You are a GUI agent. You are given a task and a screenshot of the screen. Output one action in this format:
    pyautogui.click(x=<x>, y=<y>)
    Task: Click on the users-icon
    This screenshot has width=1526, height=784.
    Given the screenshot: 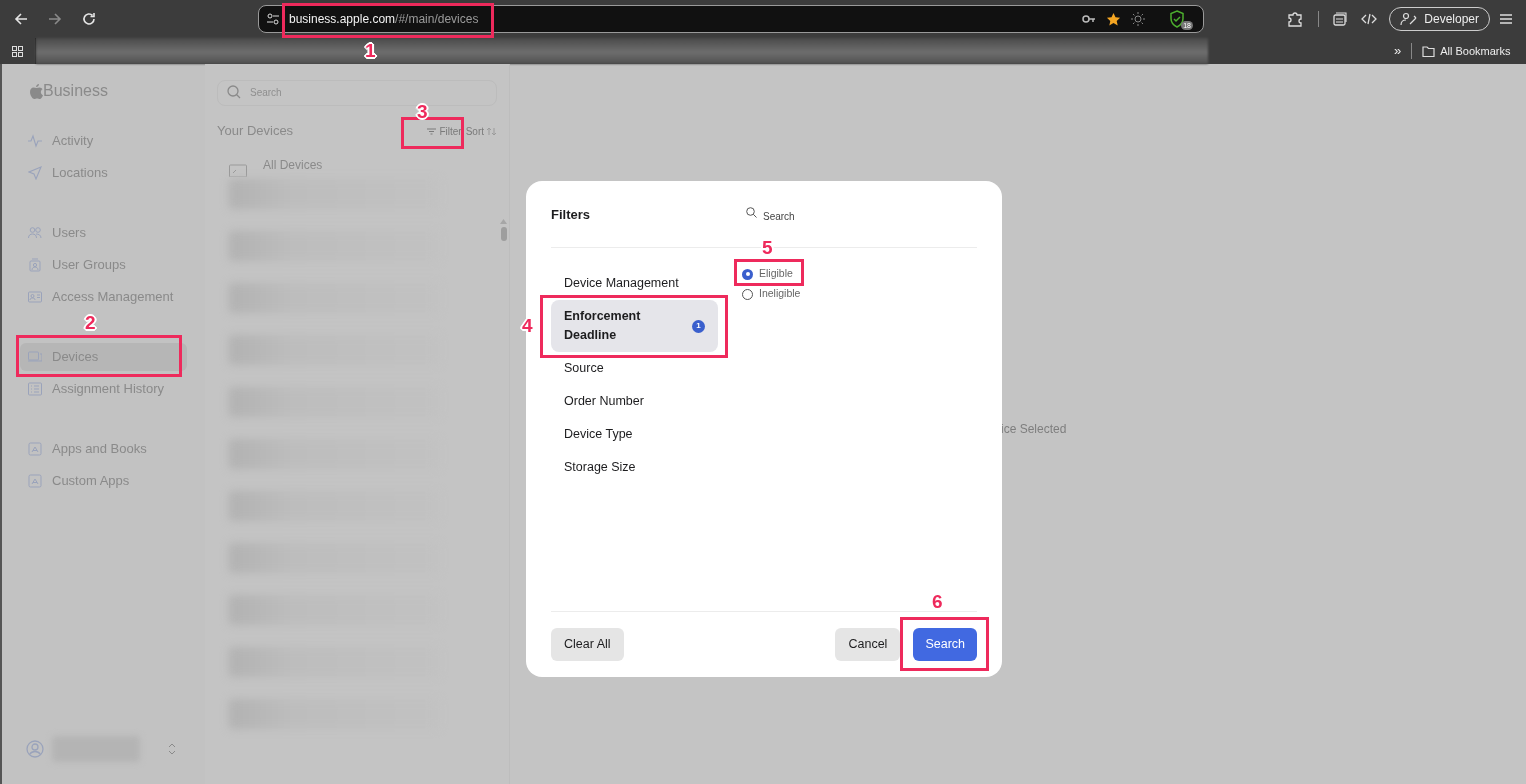 What is the action you would take?
    pyautogui.click(x=35, y=233)
    